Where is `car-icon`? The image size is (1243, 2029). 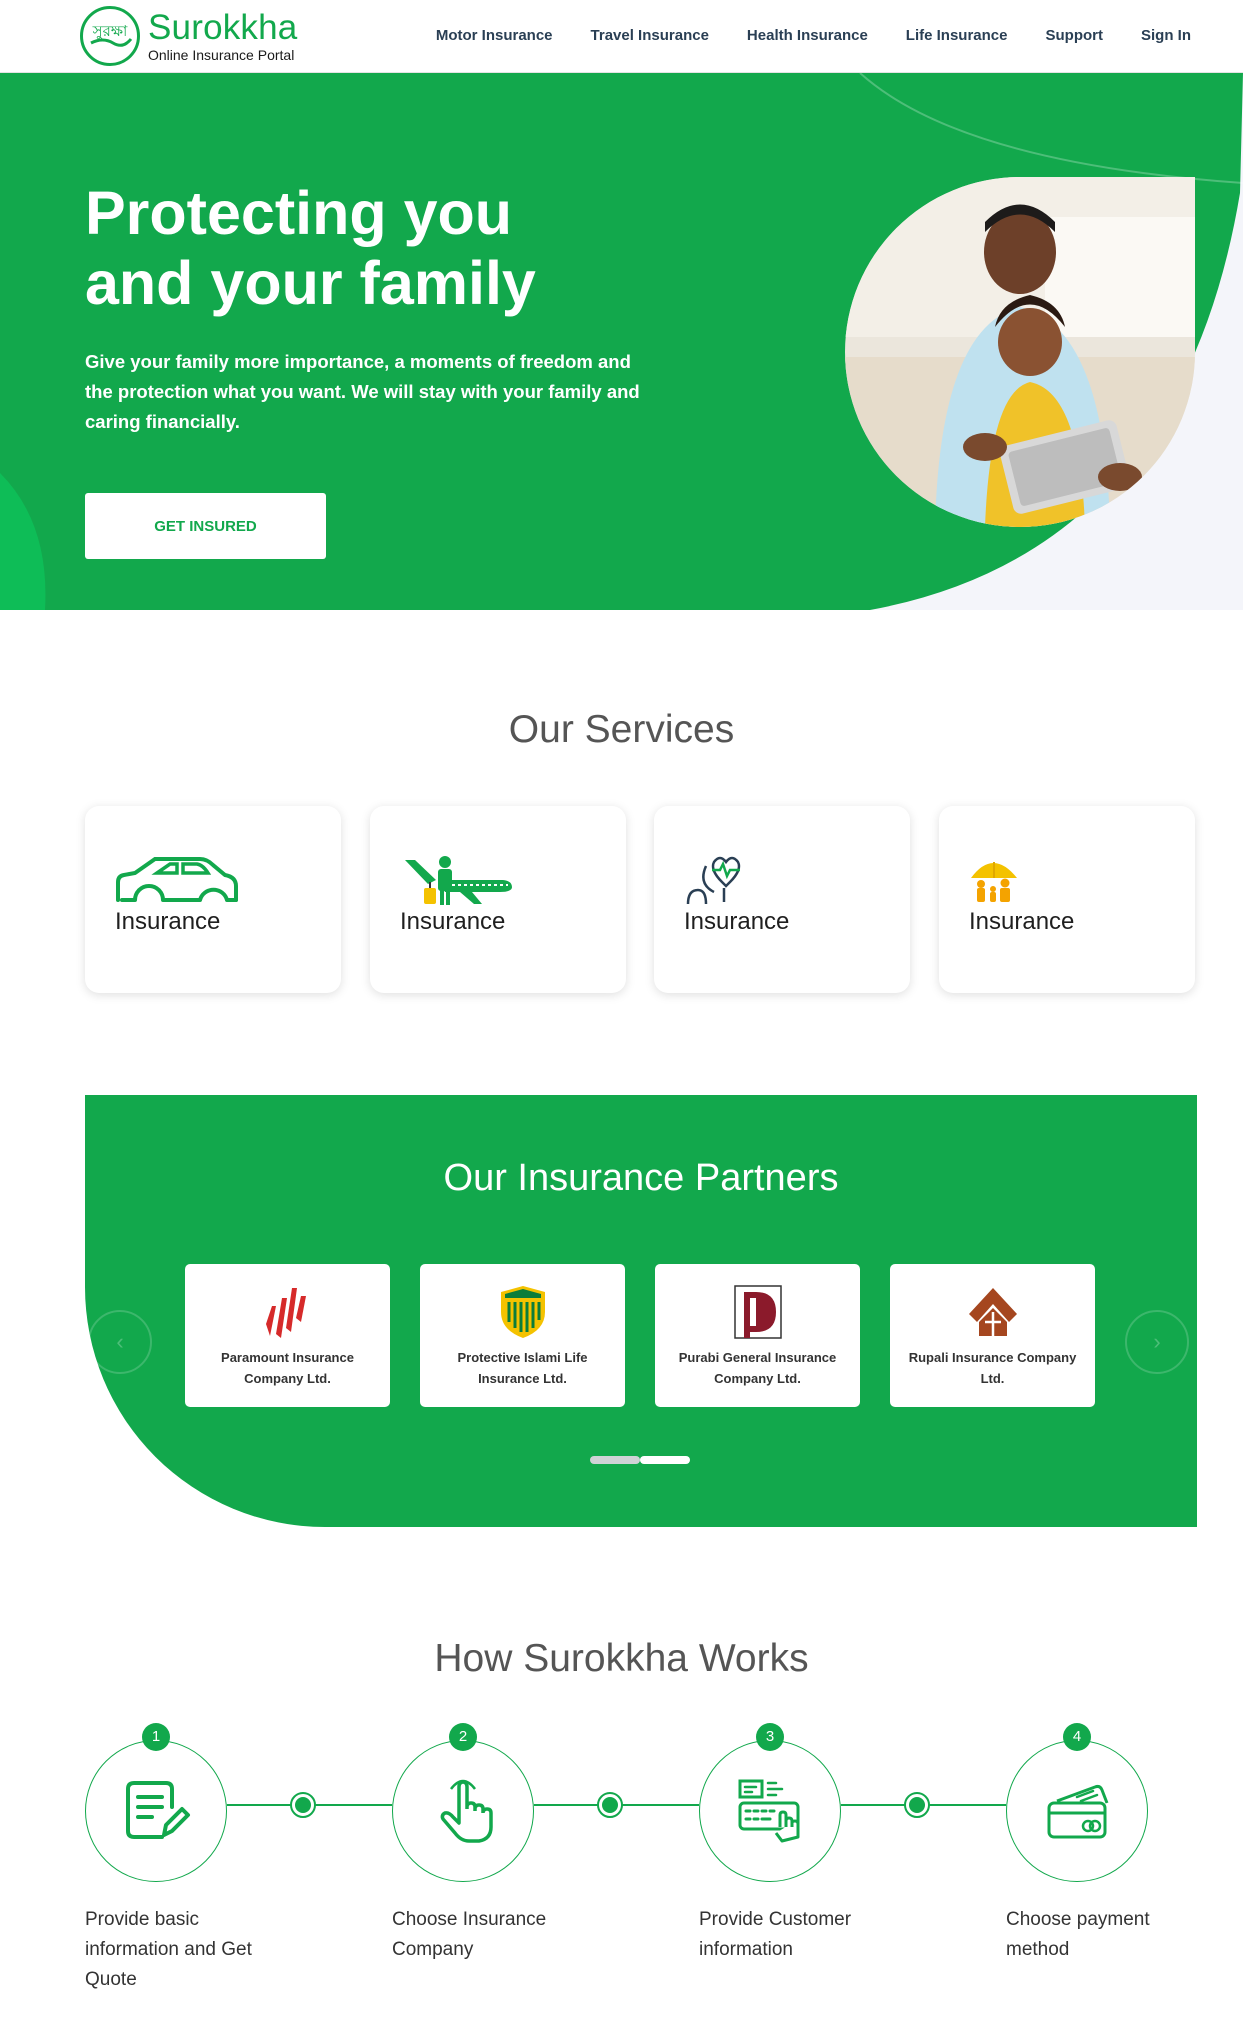
car-icon is located at coordinates (177, 879).